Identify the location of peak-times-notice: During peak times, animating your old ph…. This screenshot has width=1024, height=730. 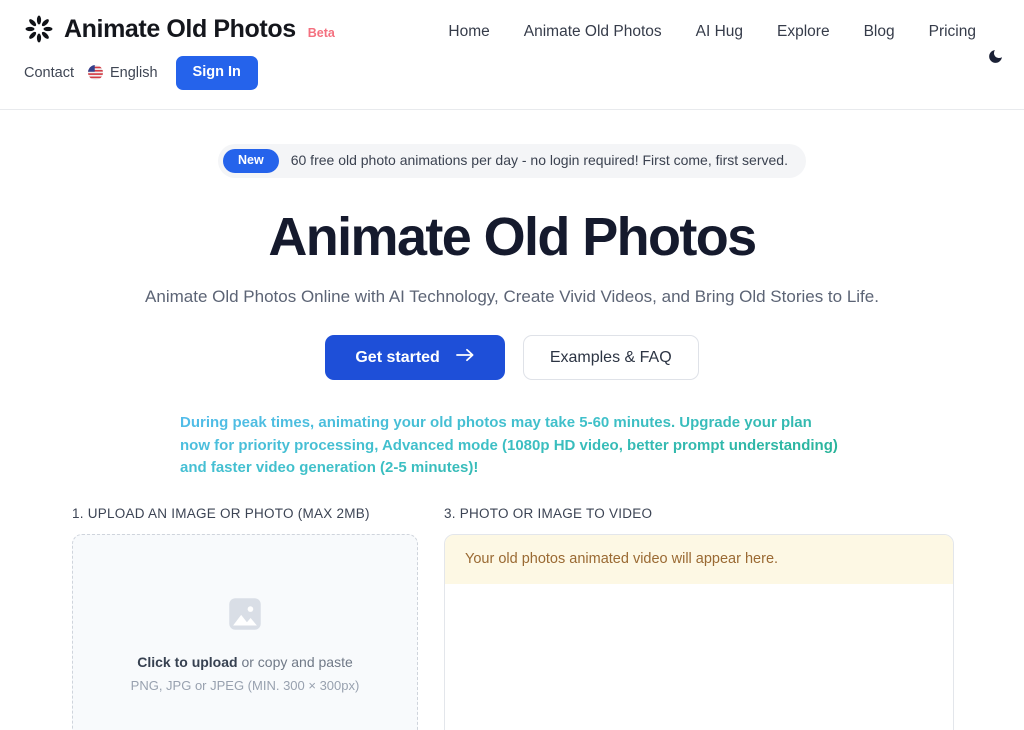
(512, 446).